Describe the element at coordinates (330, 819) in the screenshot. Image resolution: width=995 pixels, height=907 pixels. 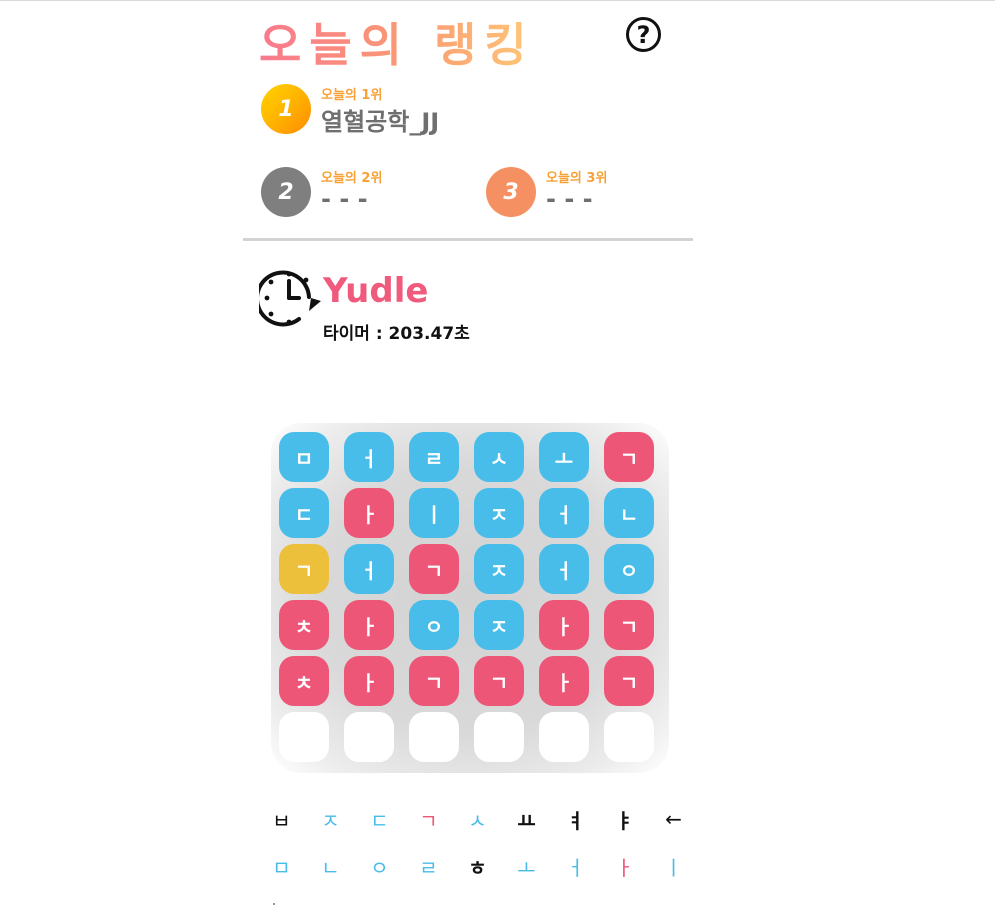
I see `keyboard-key: ㅈ` at that location.